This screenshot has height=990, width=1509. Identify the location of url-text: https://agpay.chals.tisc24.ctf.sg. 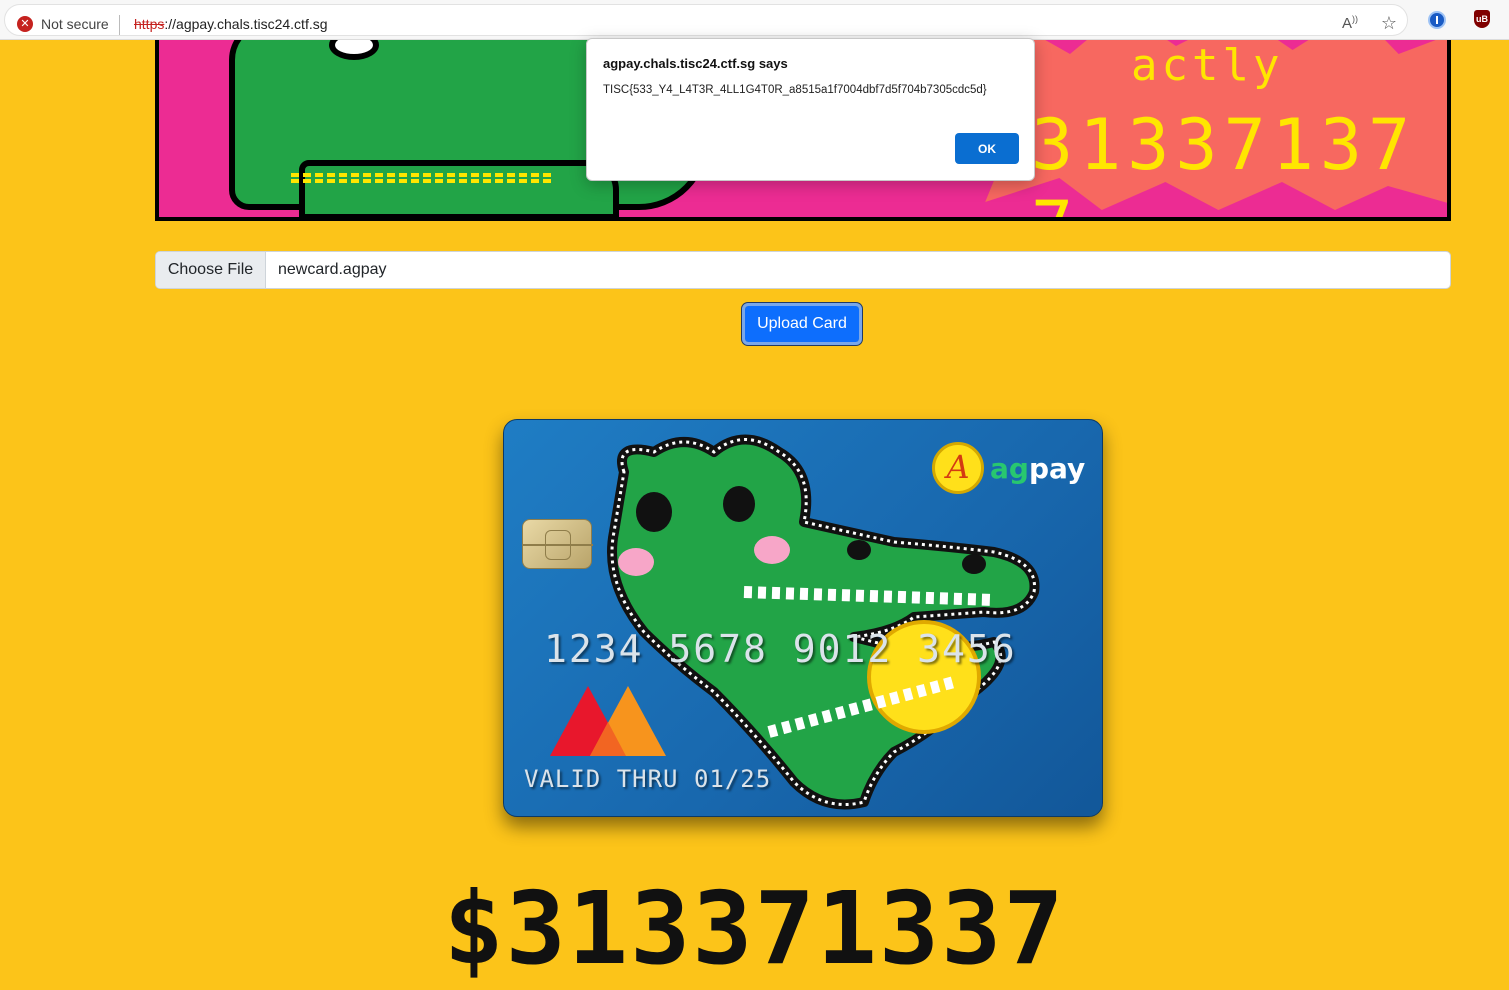
(231, 24).